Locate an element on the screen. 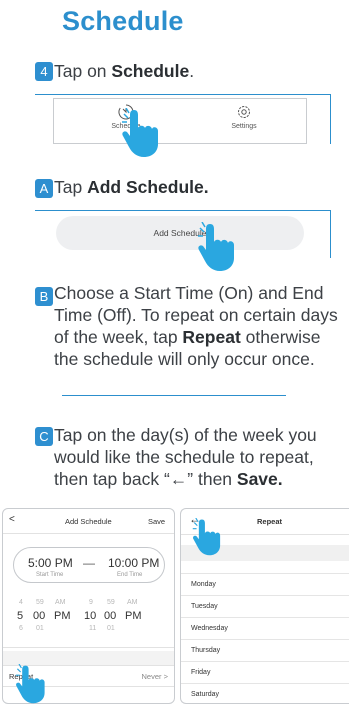 The height and width of the screenshot is (704, 349). day-row-monday: Monday is located at coordinates (265, 584).